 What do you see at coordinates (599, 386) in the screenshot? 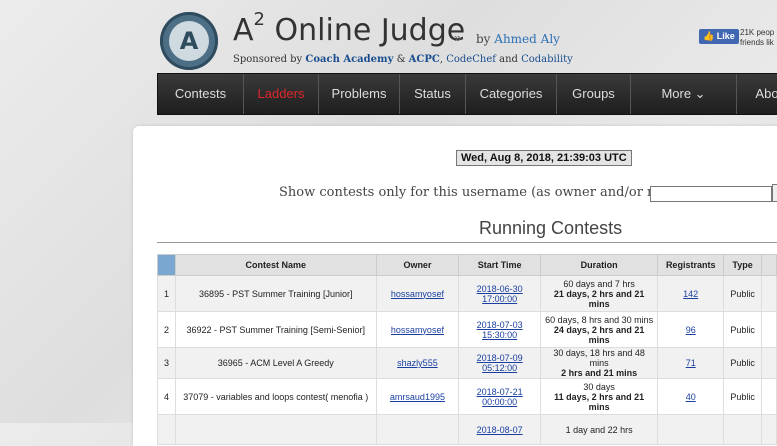
I see `duration-total: 30 days` at bounding box center [599, 386].